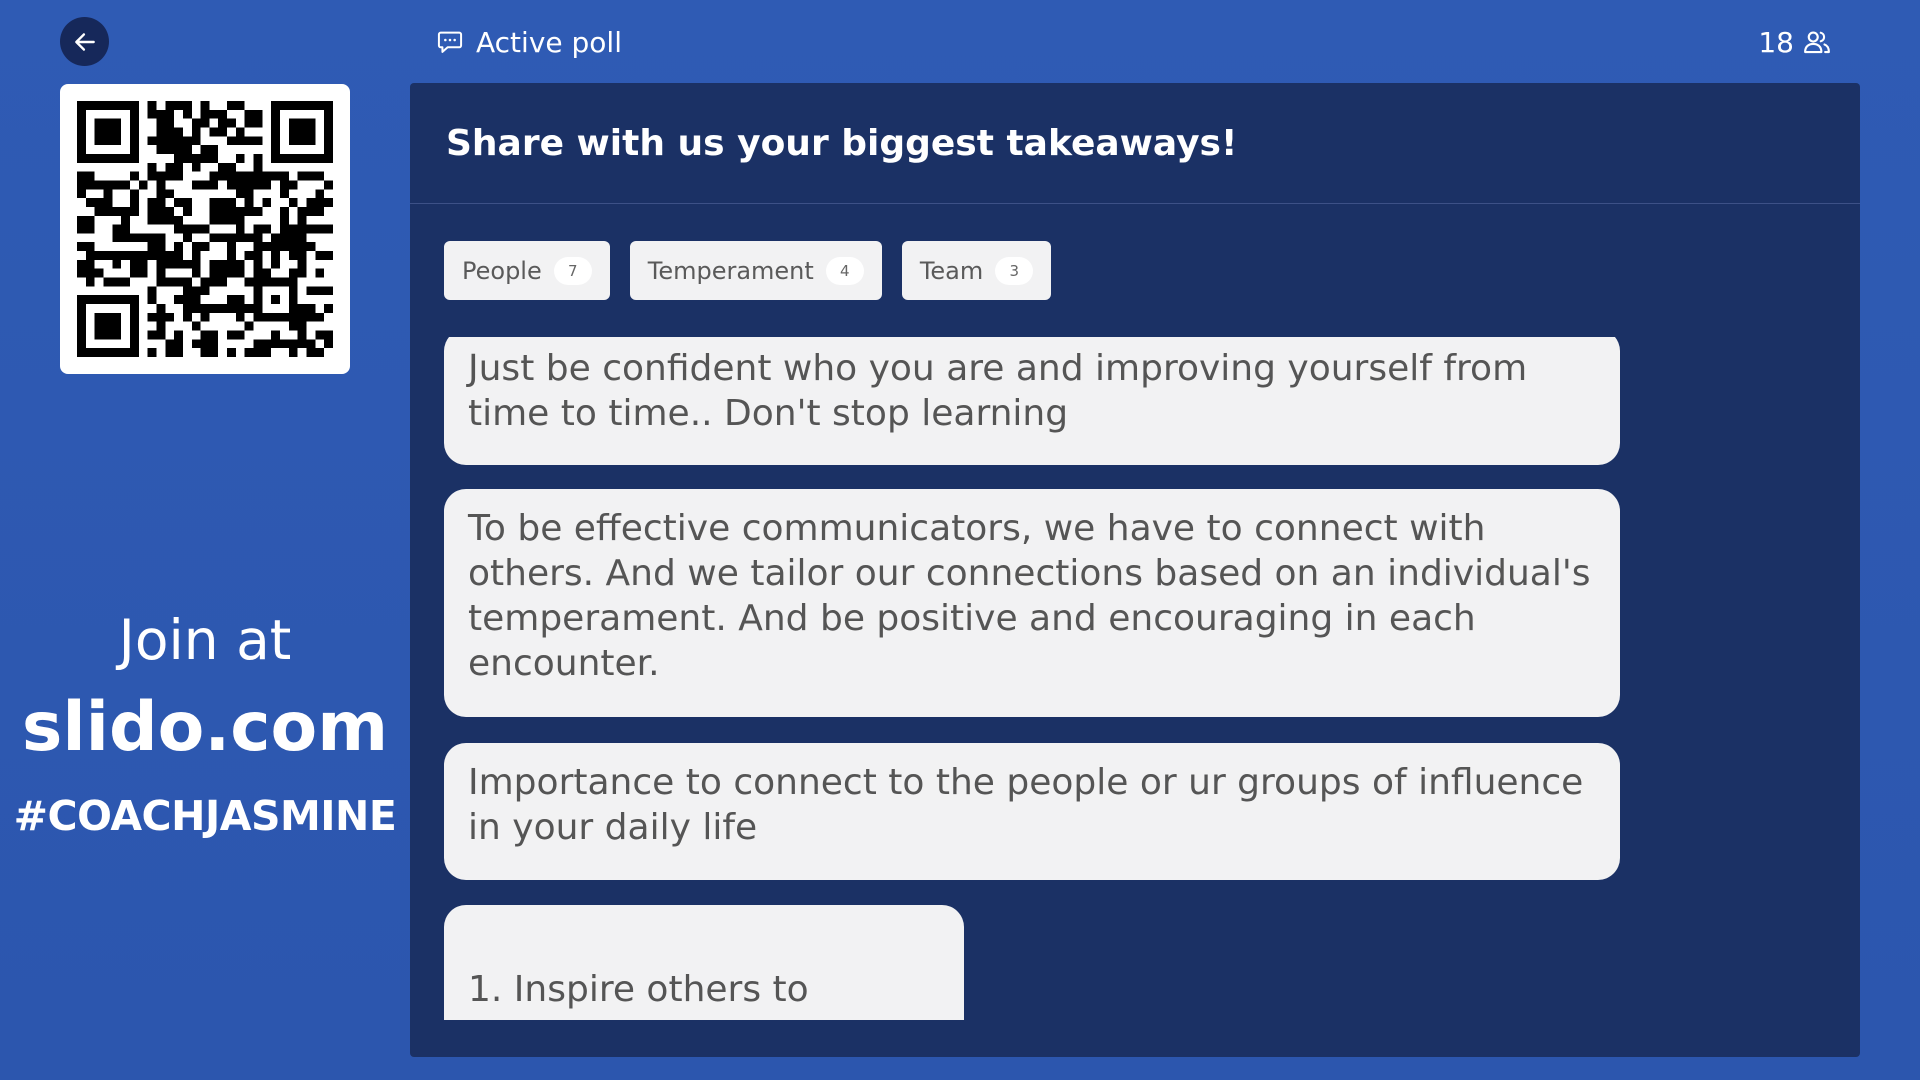  What do you see at coordinates (951, 270) in the screenshot?
I see `tag-label: Team` at bounding box center [951, 270].